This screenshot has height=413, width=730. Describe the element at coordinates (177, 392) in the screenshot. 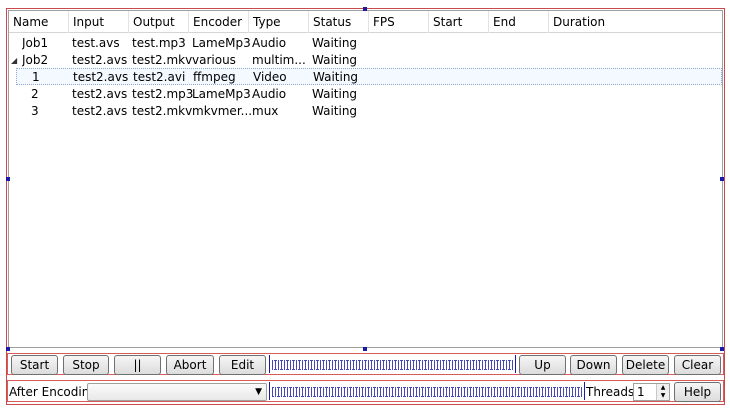

I see `after-encoding-dropdown: ▼` at that location.